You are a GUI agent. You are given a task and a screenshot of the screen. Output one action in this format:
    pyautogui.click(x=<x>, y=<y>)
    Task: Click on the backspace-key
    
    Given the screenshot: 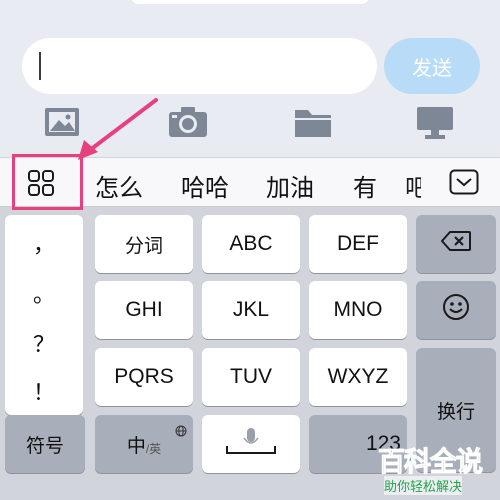 What is the action you would take?
    pyautogui.click(x=456, y=244)
    